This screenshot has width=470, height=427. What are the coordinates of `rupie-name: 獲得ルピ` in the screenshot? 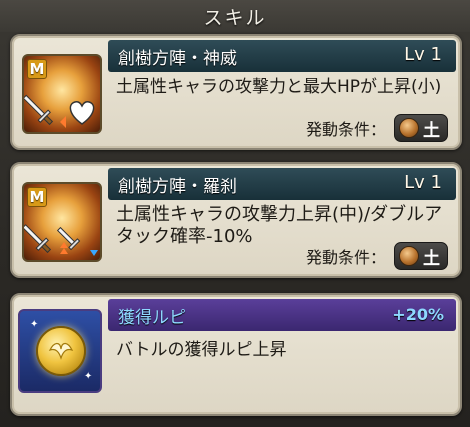 It's located at (152, 318).